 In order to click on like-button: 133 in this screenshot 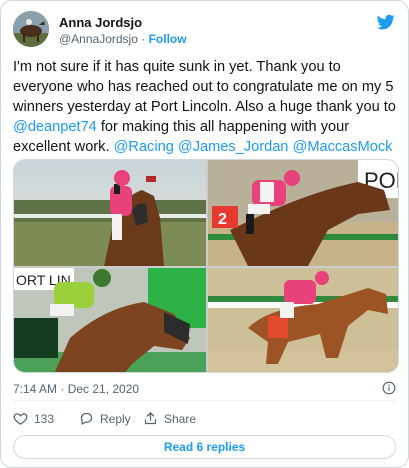, I will do `click(33, 418)`.